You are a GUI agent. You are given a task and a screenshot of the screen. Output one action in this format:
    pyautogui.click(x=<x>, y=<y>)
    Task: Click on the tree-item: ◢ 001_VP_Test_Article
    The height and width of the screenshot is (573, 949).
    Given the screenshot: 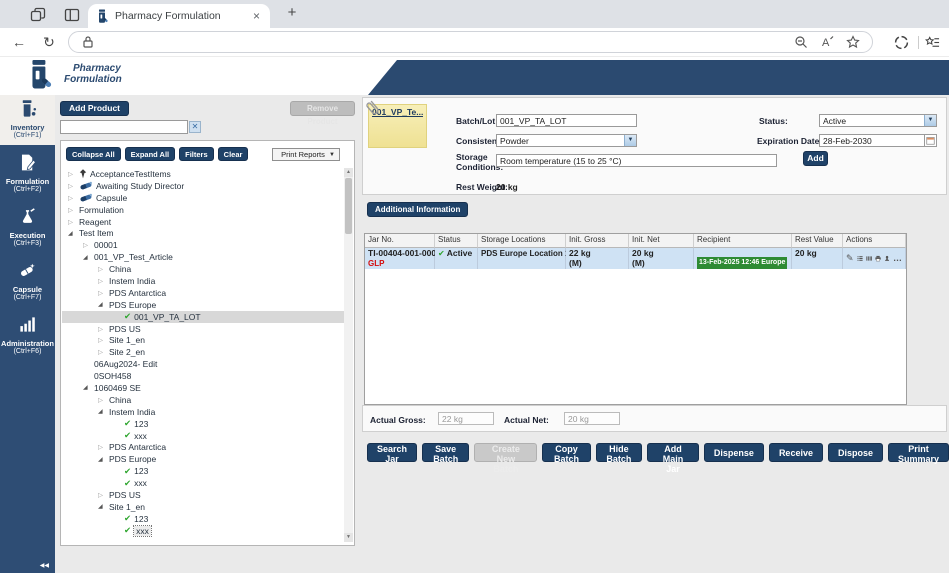 What is the action you would take?
    pyautogui.click(x=203, y=257)
    